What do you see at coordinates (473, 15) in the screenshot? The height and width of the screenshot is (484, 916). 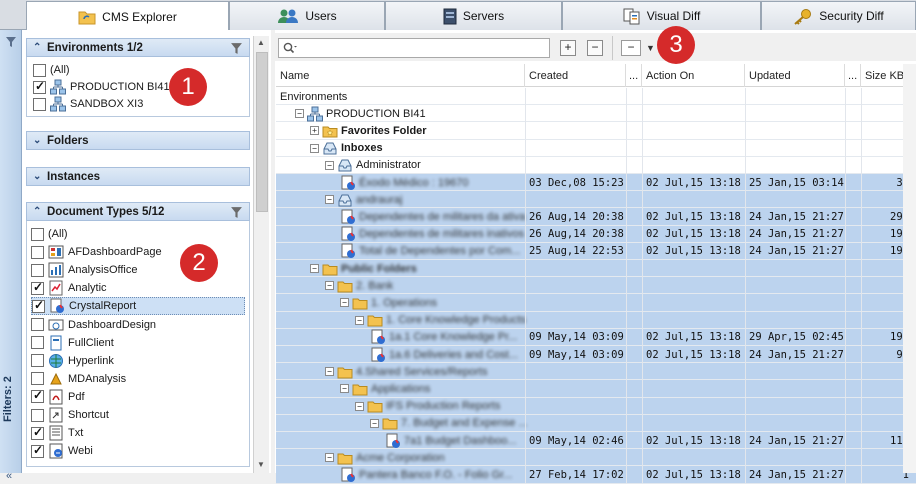 I see `tab-servers: Servers` at bounding box center [473, 15].